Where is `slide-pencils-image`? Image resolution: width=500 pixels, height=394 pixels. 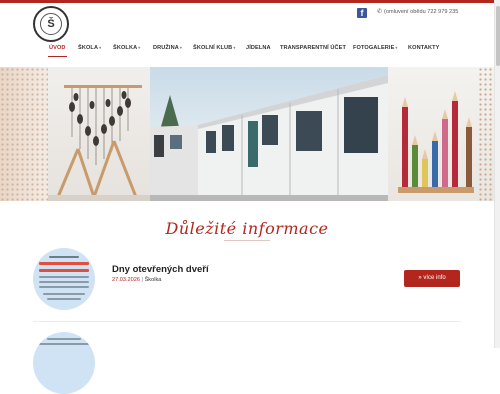 slide-pencils-image is located at coordinates (441, 134).